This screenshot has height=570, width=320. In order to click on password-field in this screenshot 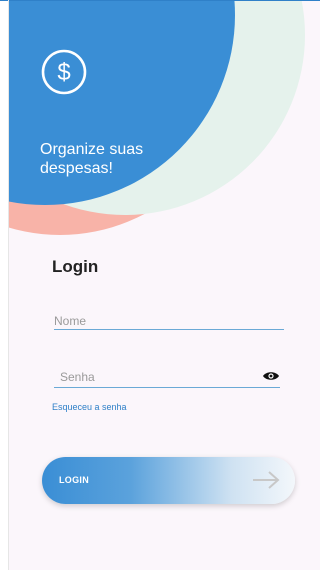, I will do `click(167, 379)`.